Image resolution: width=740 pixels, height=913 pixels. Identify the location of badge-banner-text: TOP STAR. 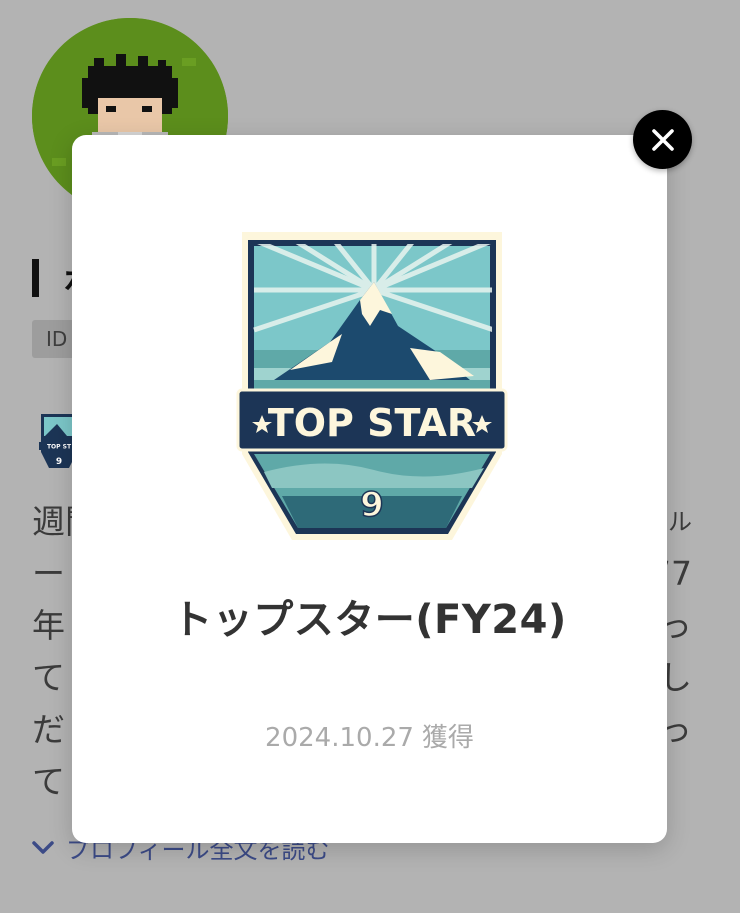
(372, 423).